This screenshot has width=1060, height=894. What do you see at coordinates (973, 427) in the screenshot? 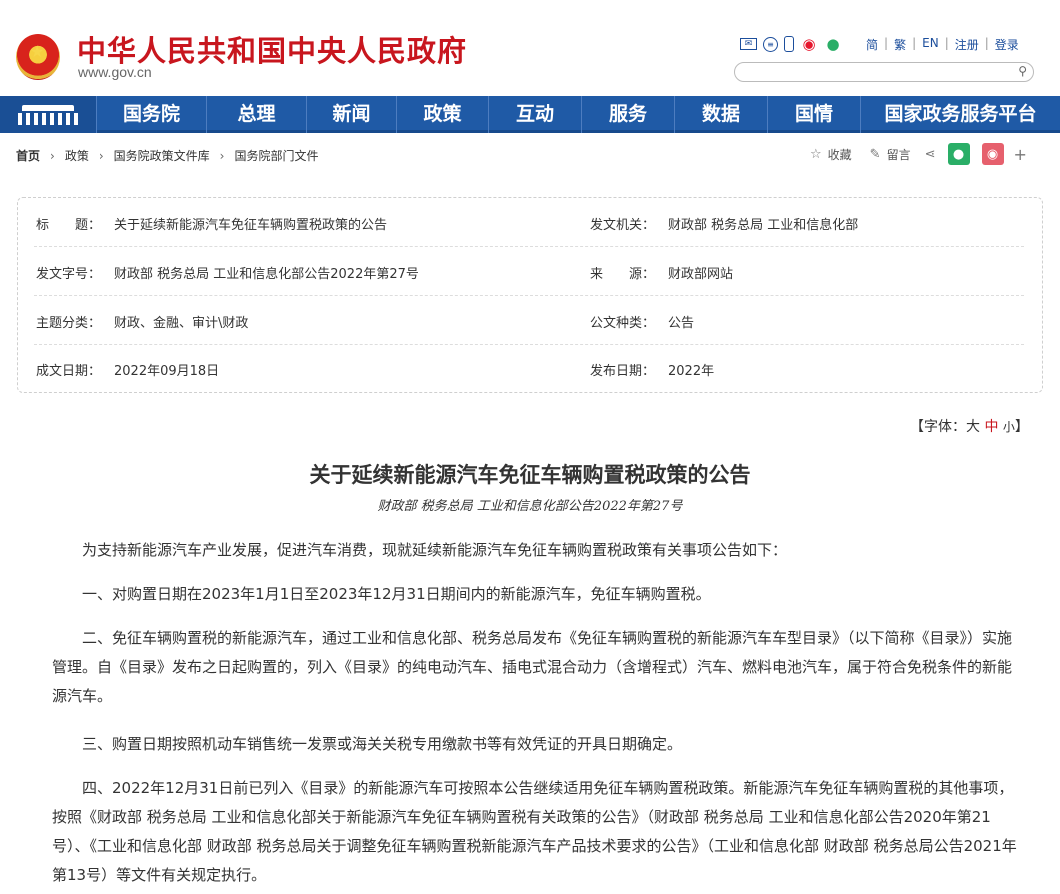
I see `font-size-large: 大` at bounding box center [973, 427].